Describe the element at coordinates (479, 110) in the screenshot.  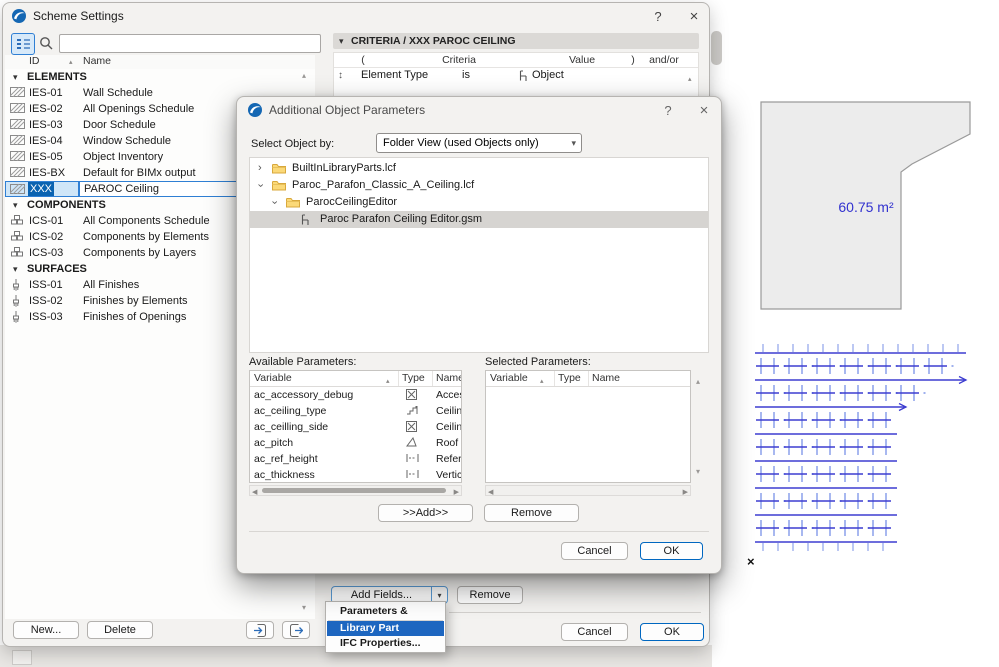
I see `dialog-titlebar: Additional Object Parameters ? ×` at that location.